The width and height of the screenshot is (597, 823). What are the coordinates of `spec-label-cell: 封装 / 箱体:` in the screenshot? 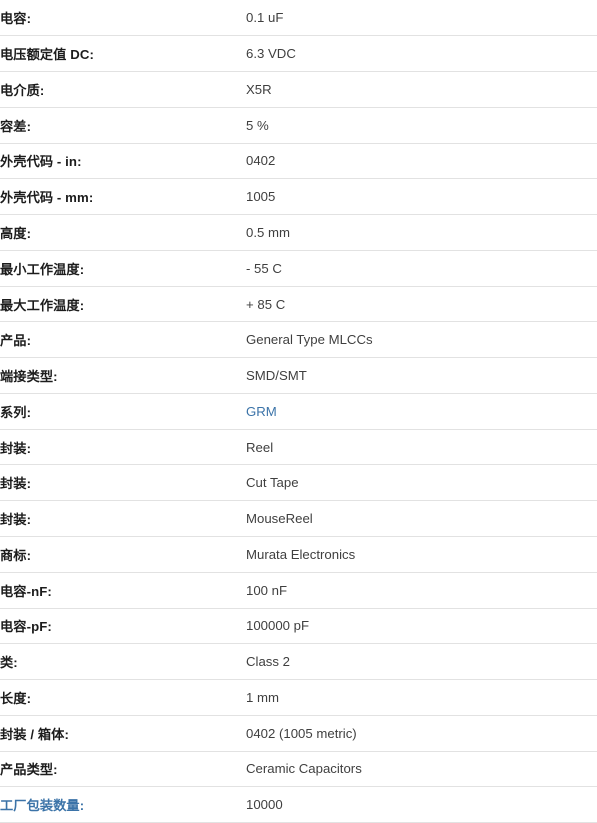 It's located at (123, 733).